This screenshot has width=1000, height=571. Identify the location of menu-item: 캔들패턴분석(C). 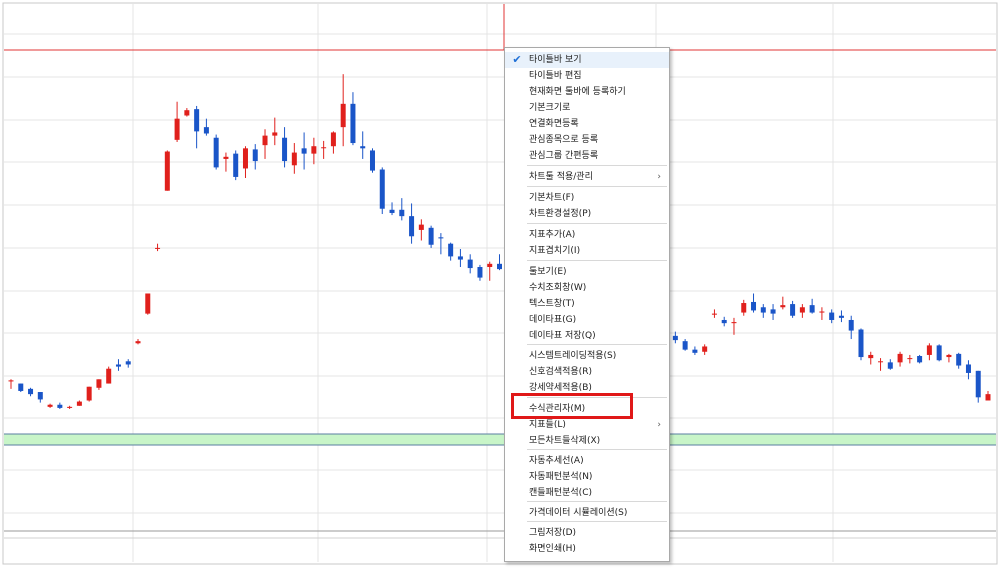
(587, 493).